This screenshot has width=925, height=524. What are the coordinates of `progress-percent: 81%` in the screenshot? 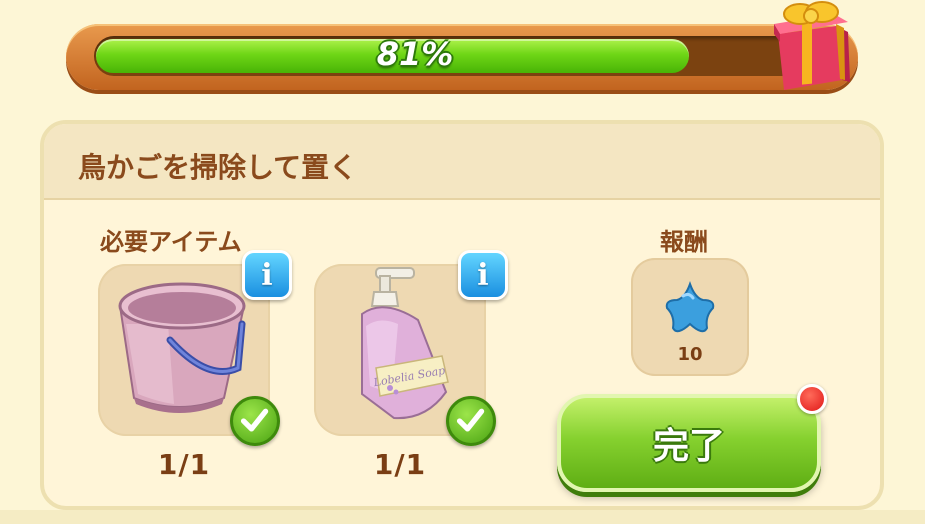 It's located at (415, 54).